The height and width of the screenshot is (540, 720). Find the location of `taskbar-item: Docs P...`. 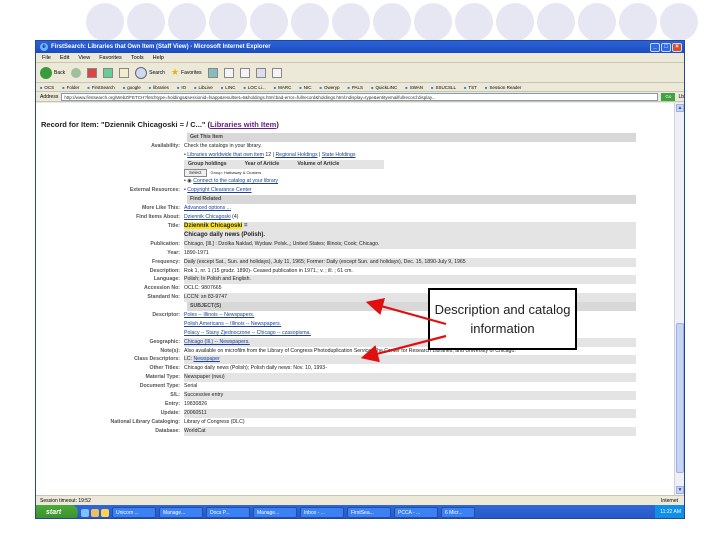

taskbar-item: Docs P... is located at coordinates (228, 512).